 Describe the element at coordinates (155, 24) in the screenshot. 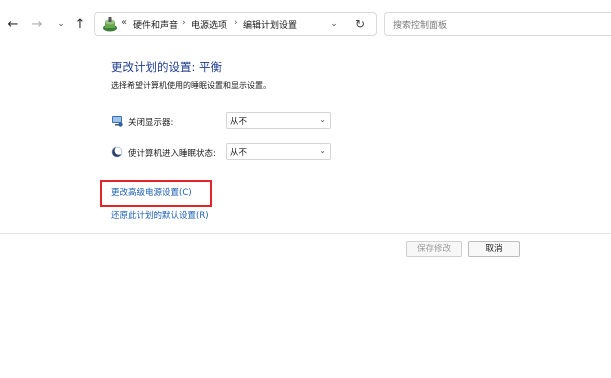

I see `breadcrumb-hardware-sound: 硬件和声音` at that location.